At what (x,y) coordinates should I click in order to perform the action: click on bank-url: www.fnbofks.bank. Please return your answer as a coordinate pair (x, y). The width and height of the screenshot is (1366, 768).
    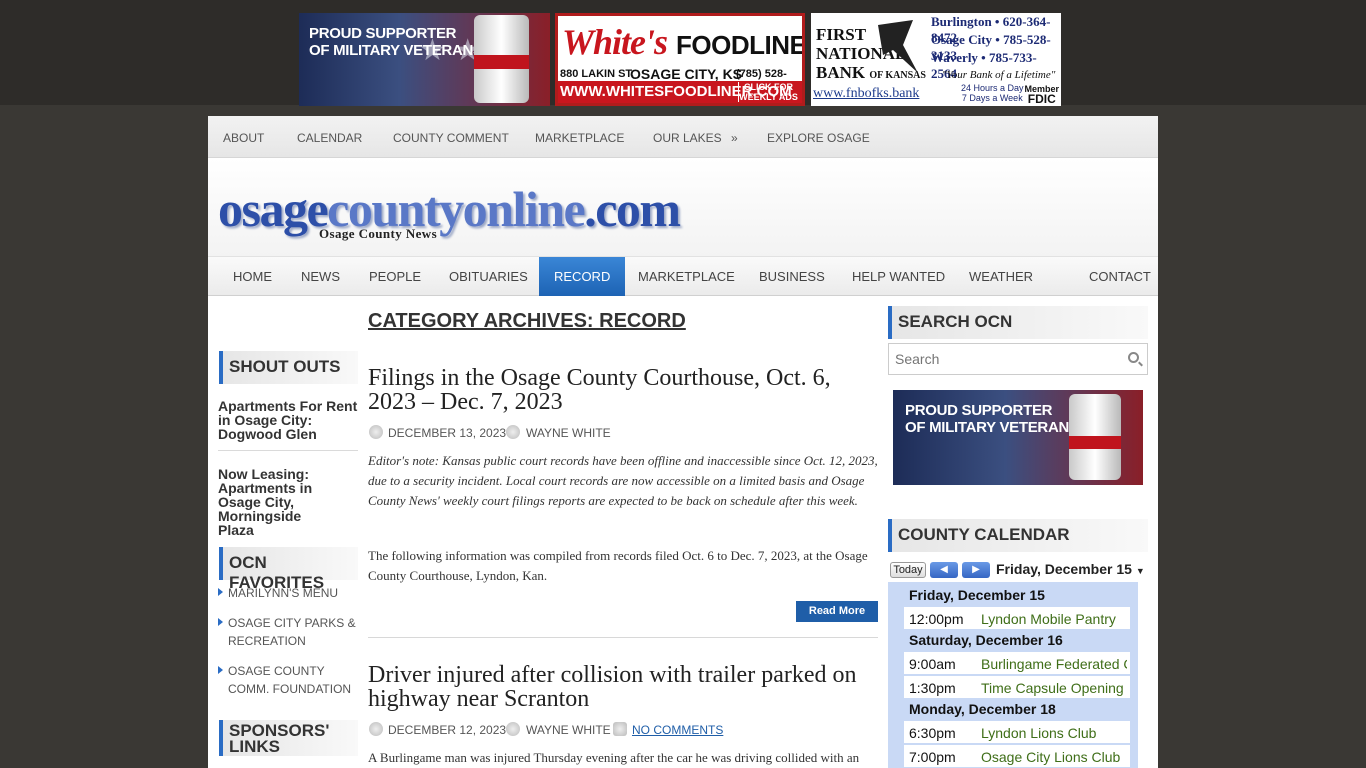
    Looking at the image, I should click on (866, 94).